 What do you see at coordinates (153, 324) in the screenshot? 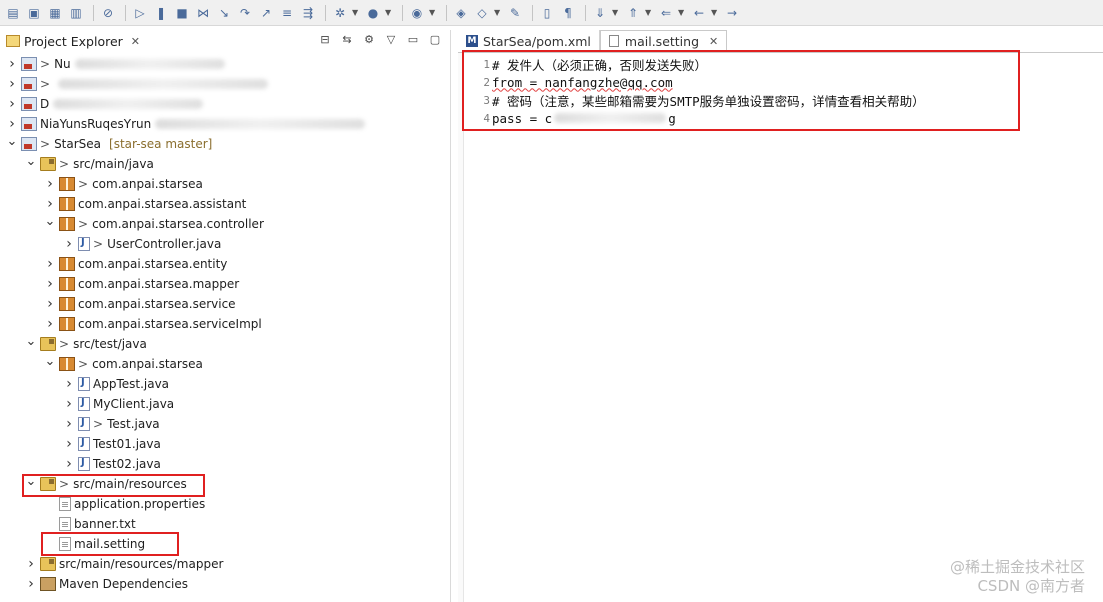
I see `tree-item: › com.anpai.starsea.serviceImpl` at bounding box center [153, 324].